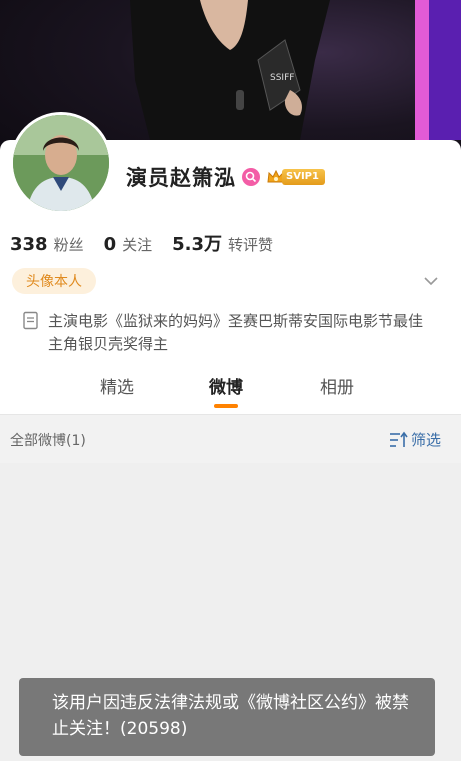  Describe the element at coordinates (61, 163) in the screenshot. I see `avatar` at that location.